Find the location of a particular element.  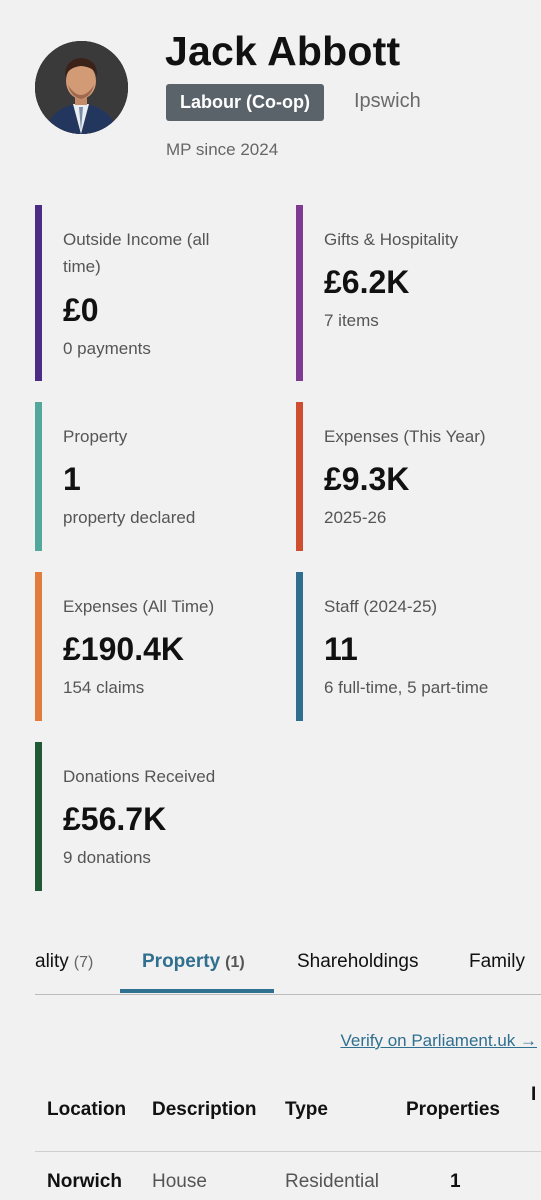

card-expenses-all-time: Expenses (All Time) £190.4K 154 claims is located at coordinates (152, 646).